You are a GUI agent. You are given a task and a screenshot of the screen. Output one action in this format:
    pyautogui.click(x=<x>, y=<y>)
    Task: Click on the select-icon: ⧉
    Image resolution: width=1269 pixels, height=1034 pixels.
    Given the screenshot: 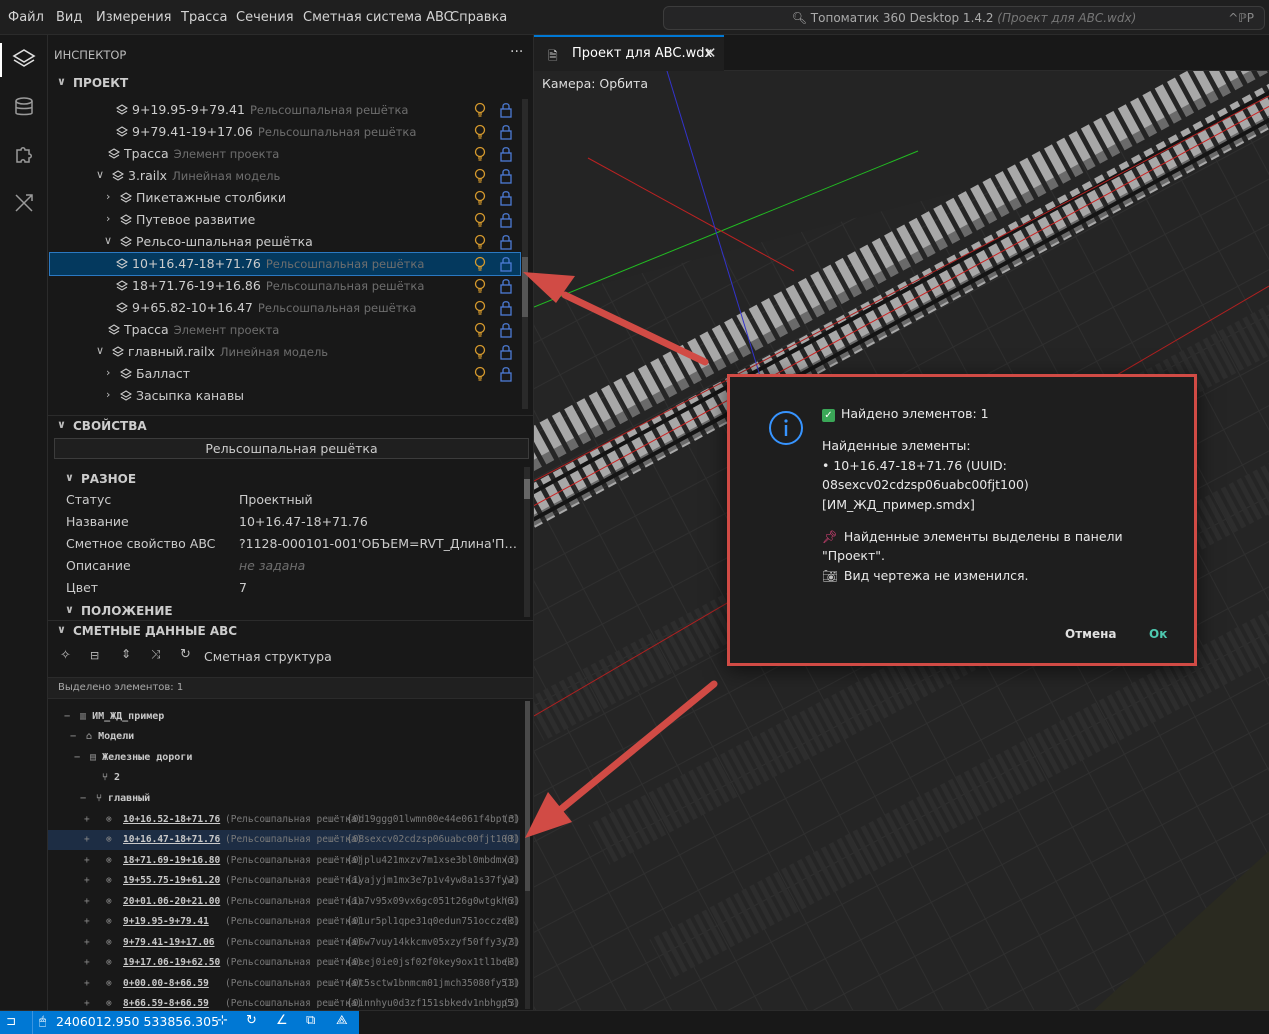 What is the action you would take?
    pyautogui.click(x=310, y=1020)
    